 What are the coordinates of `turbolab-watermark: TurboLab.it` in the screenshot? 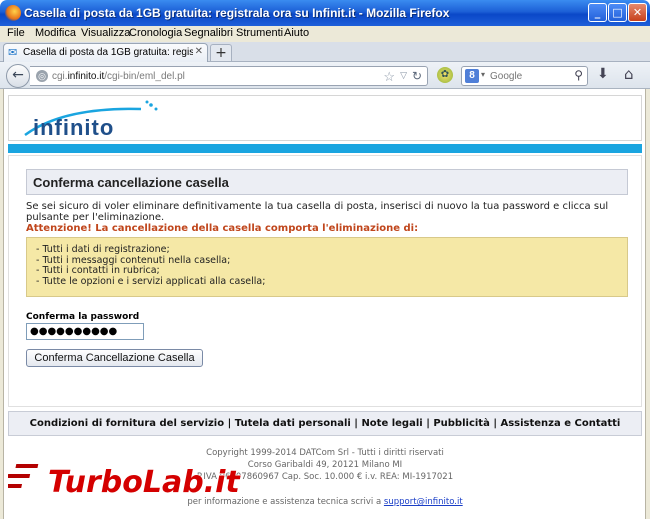 It's located at (125, 482).